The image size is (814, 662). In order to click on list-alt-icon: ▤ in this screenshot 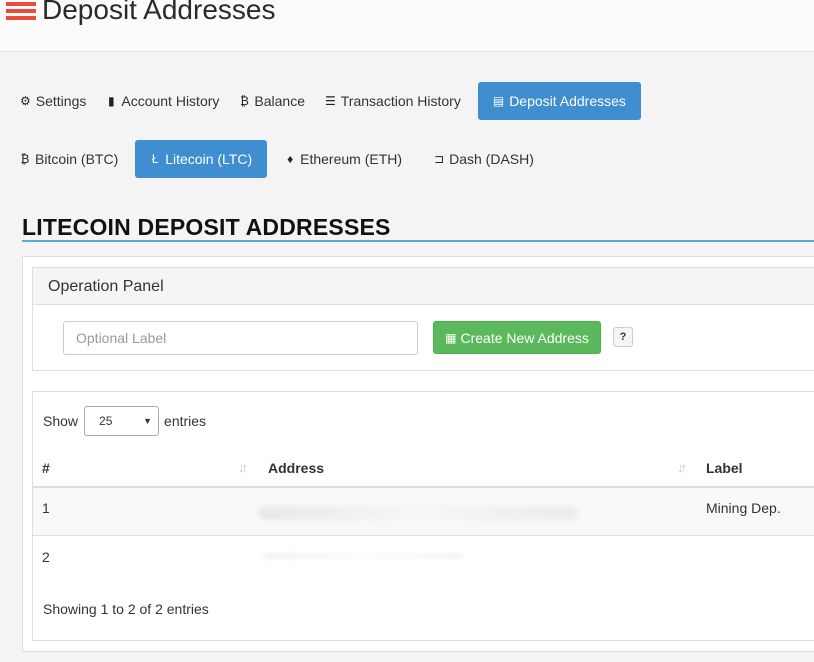, I will do `click(498, 101)`.